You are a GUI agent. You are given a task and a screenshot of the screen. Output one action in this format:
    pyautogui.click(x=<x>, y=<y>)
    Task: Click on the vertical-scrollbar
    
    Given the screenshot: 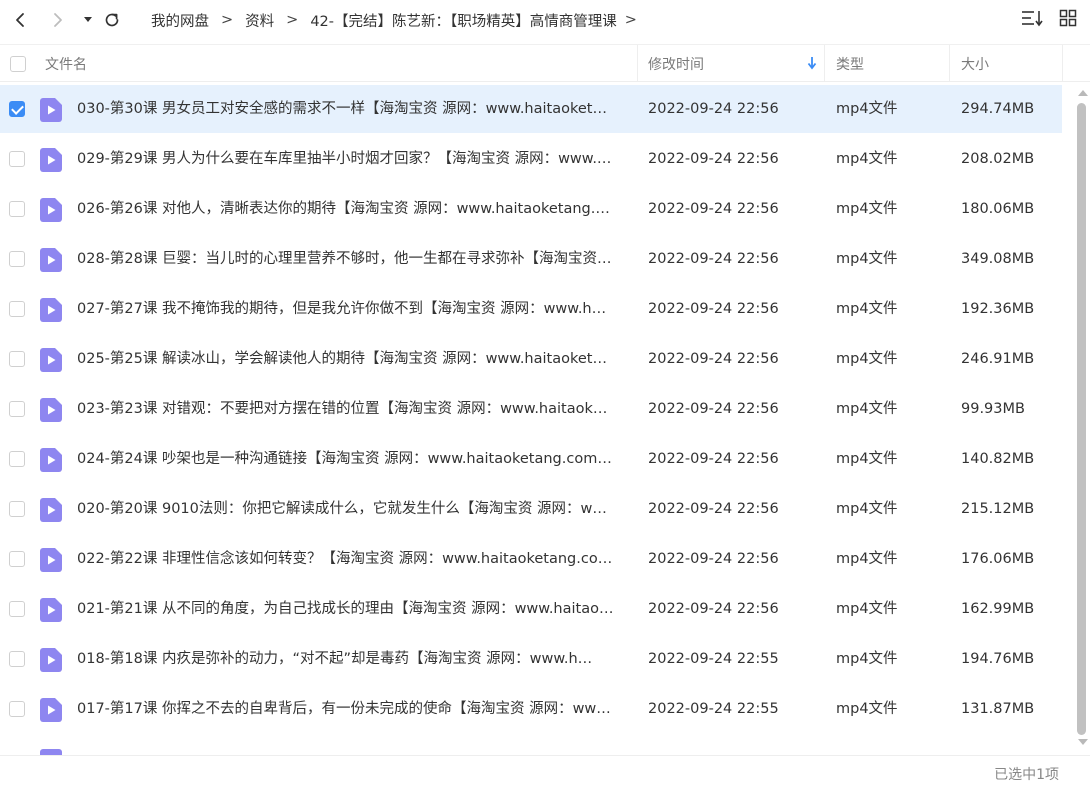 What is the action you would take?
    pyautogui.click(x=1081, y=419)
    